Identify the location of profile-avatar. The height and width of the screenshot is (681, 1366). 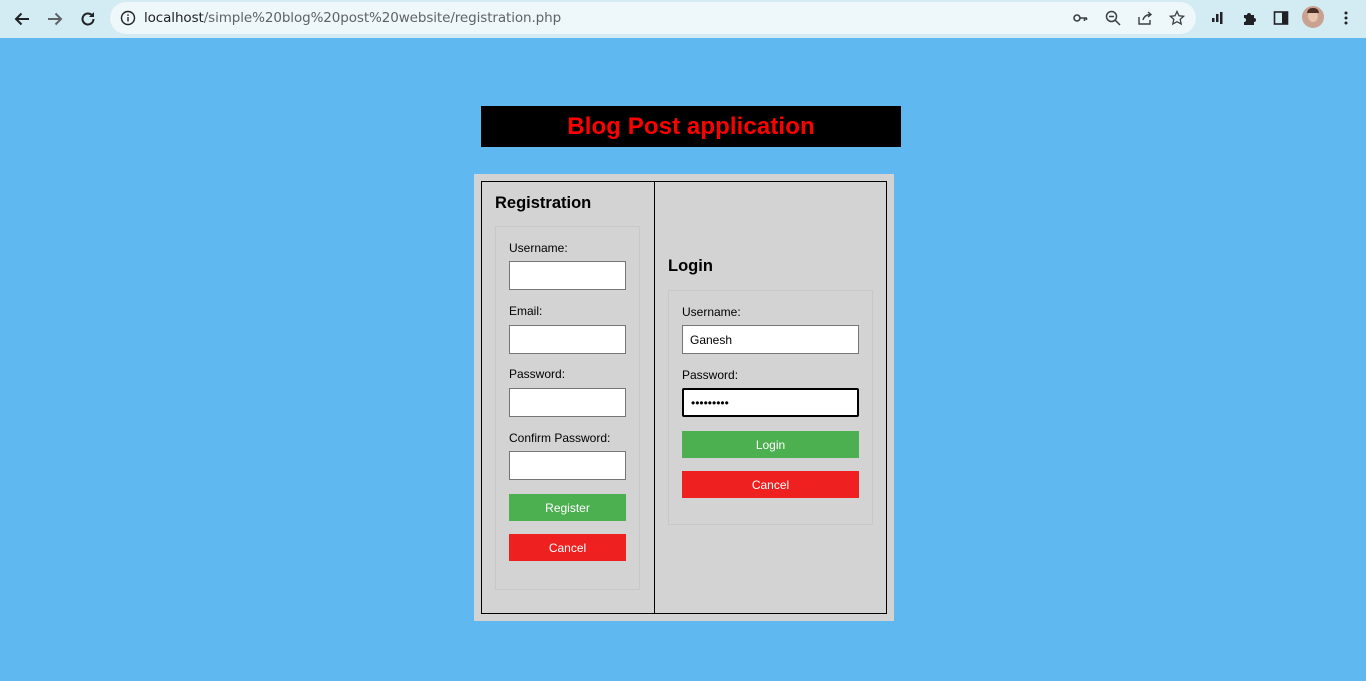
(1313, 17).